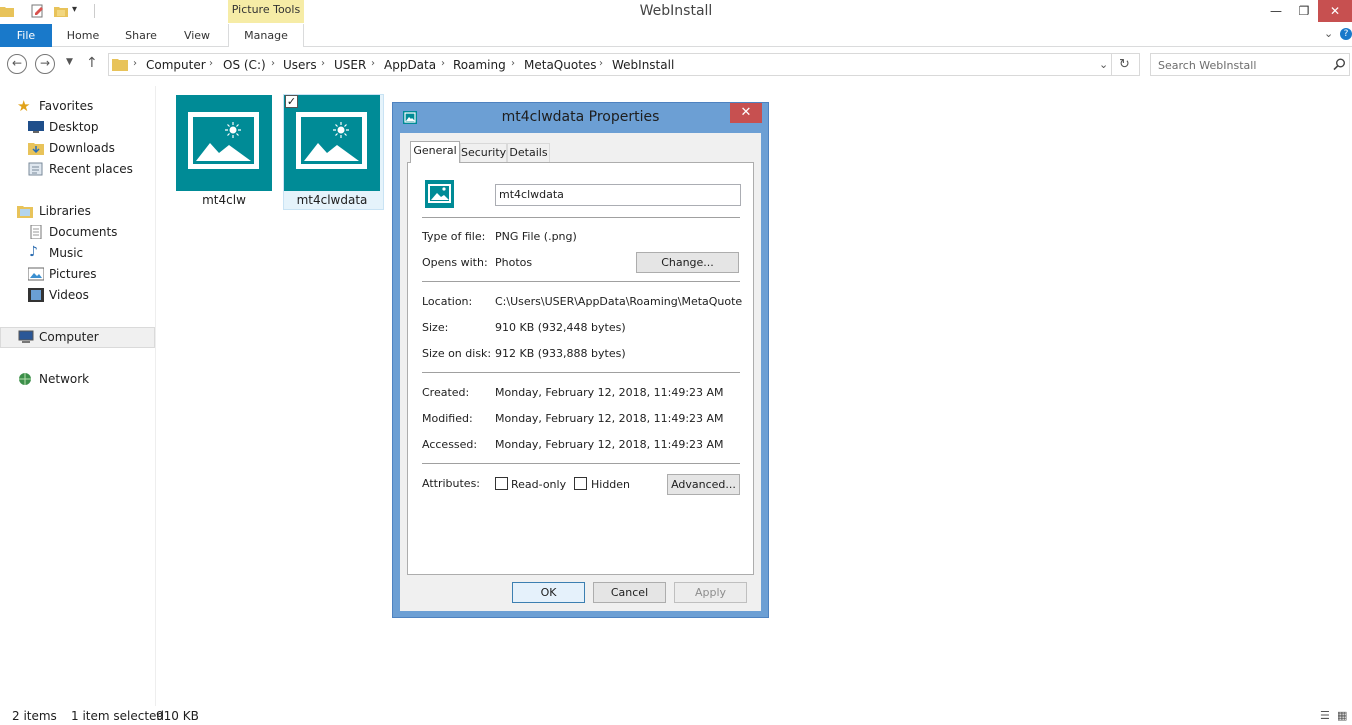 The image size is (1352, 725). What do you see at coordinates (1335, 11) in the screenshot?
I see `close-button: ✕` at bounding box center [1335, 11].